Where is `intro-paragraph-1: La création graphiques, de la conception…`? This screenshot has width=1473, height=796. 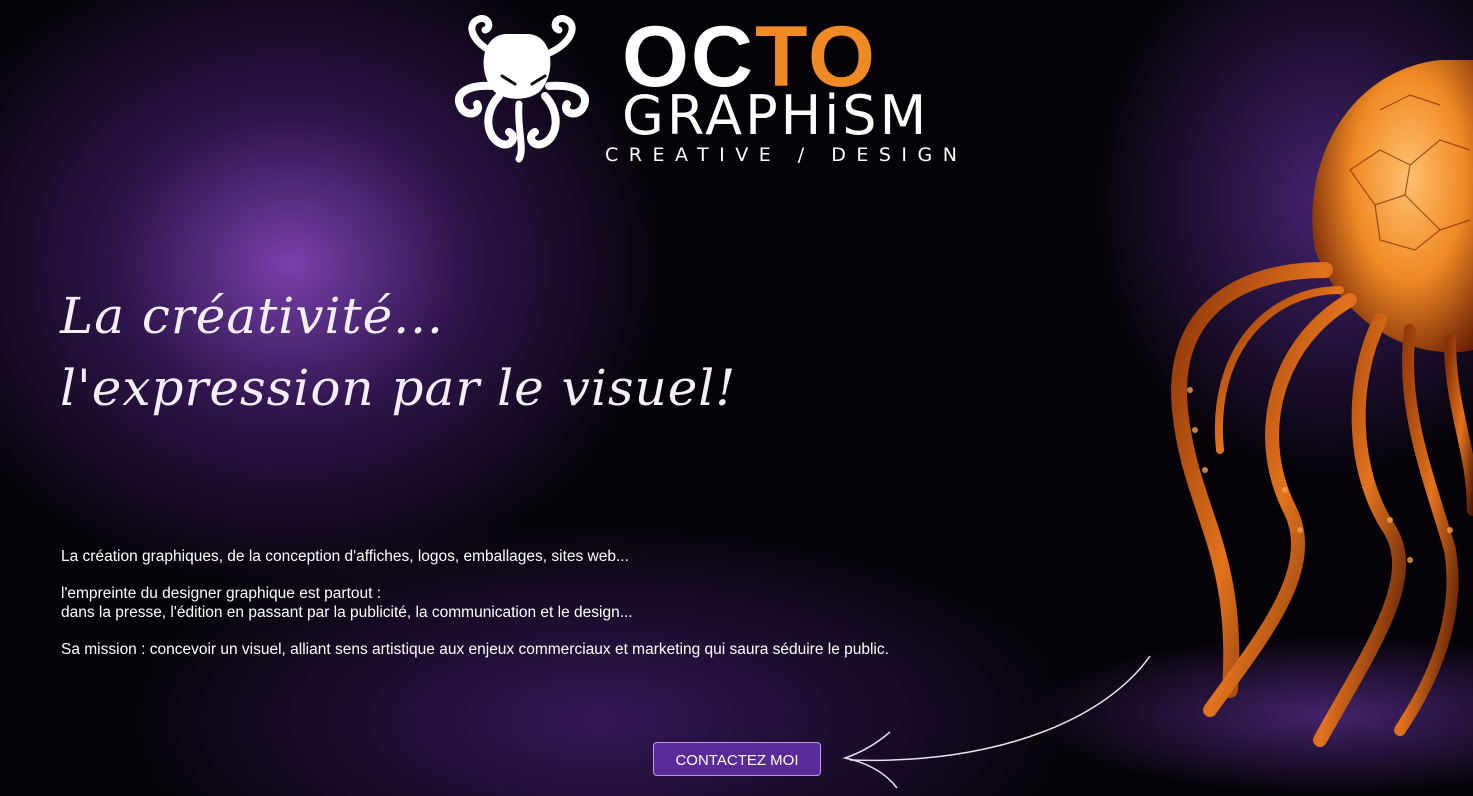 intro-paragraph-1: La création graphiques, de la conception… is located at coordinates (345, 556).